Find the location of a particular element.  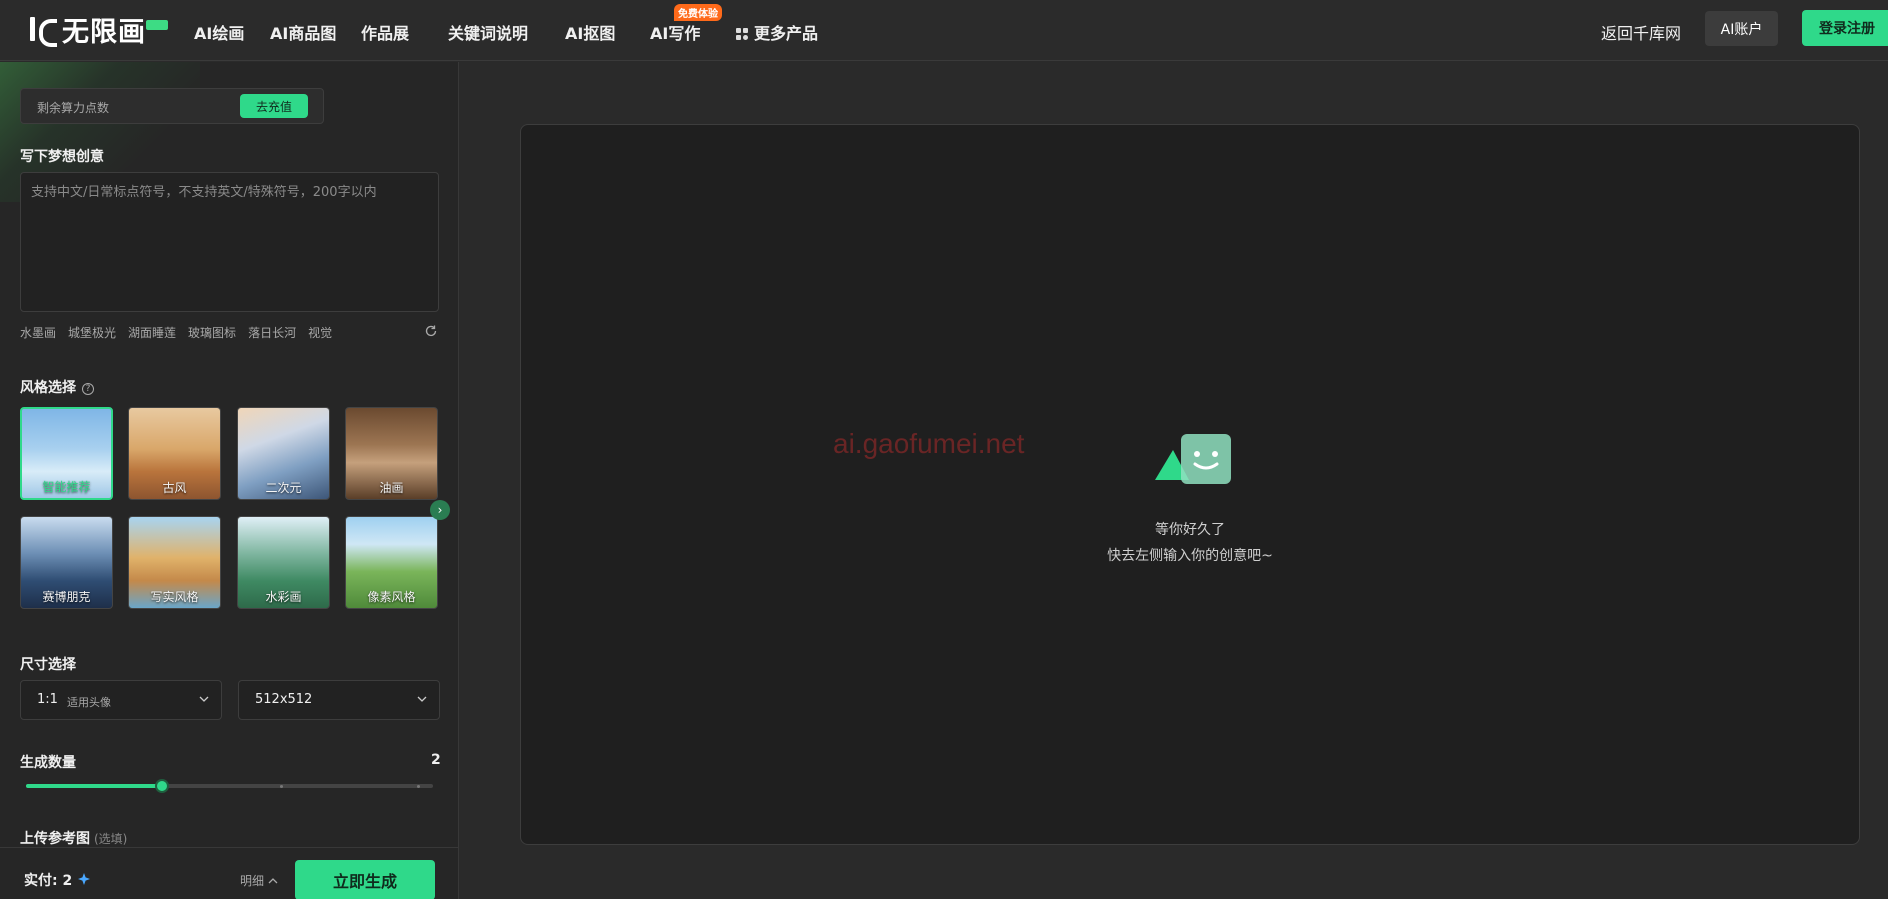

ai-account-button: AI账户 is located at coordinates (1741, 28).